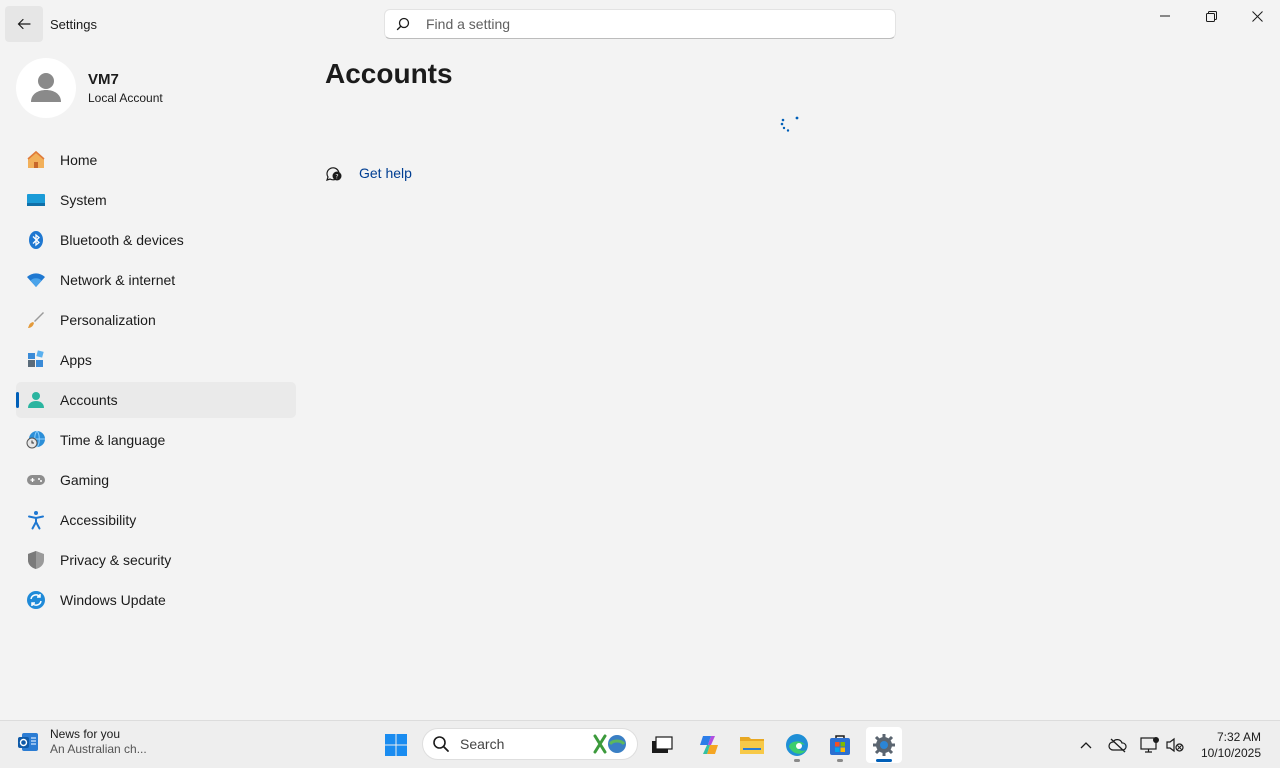 The image size is (1280, 768). I want to click on sidebar-item-privacy-security: Privacy & security, so click(156, 560).